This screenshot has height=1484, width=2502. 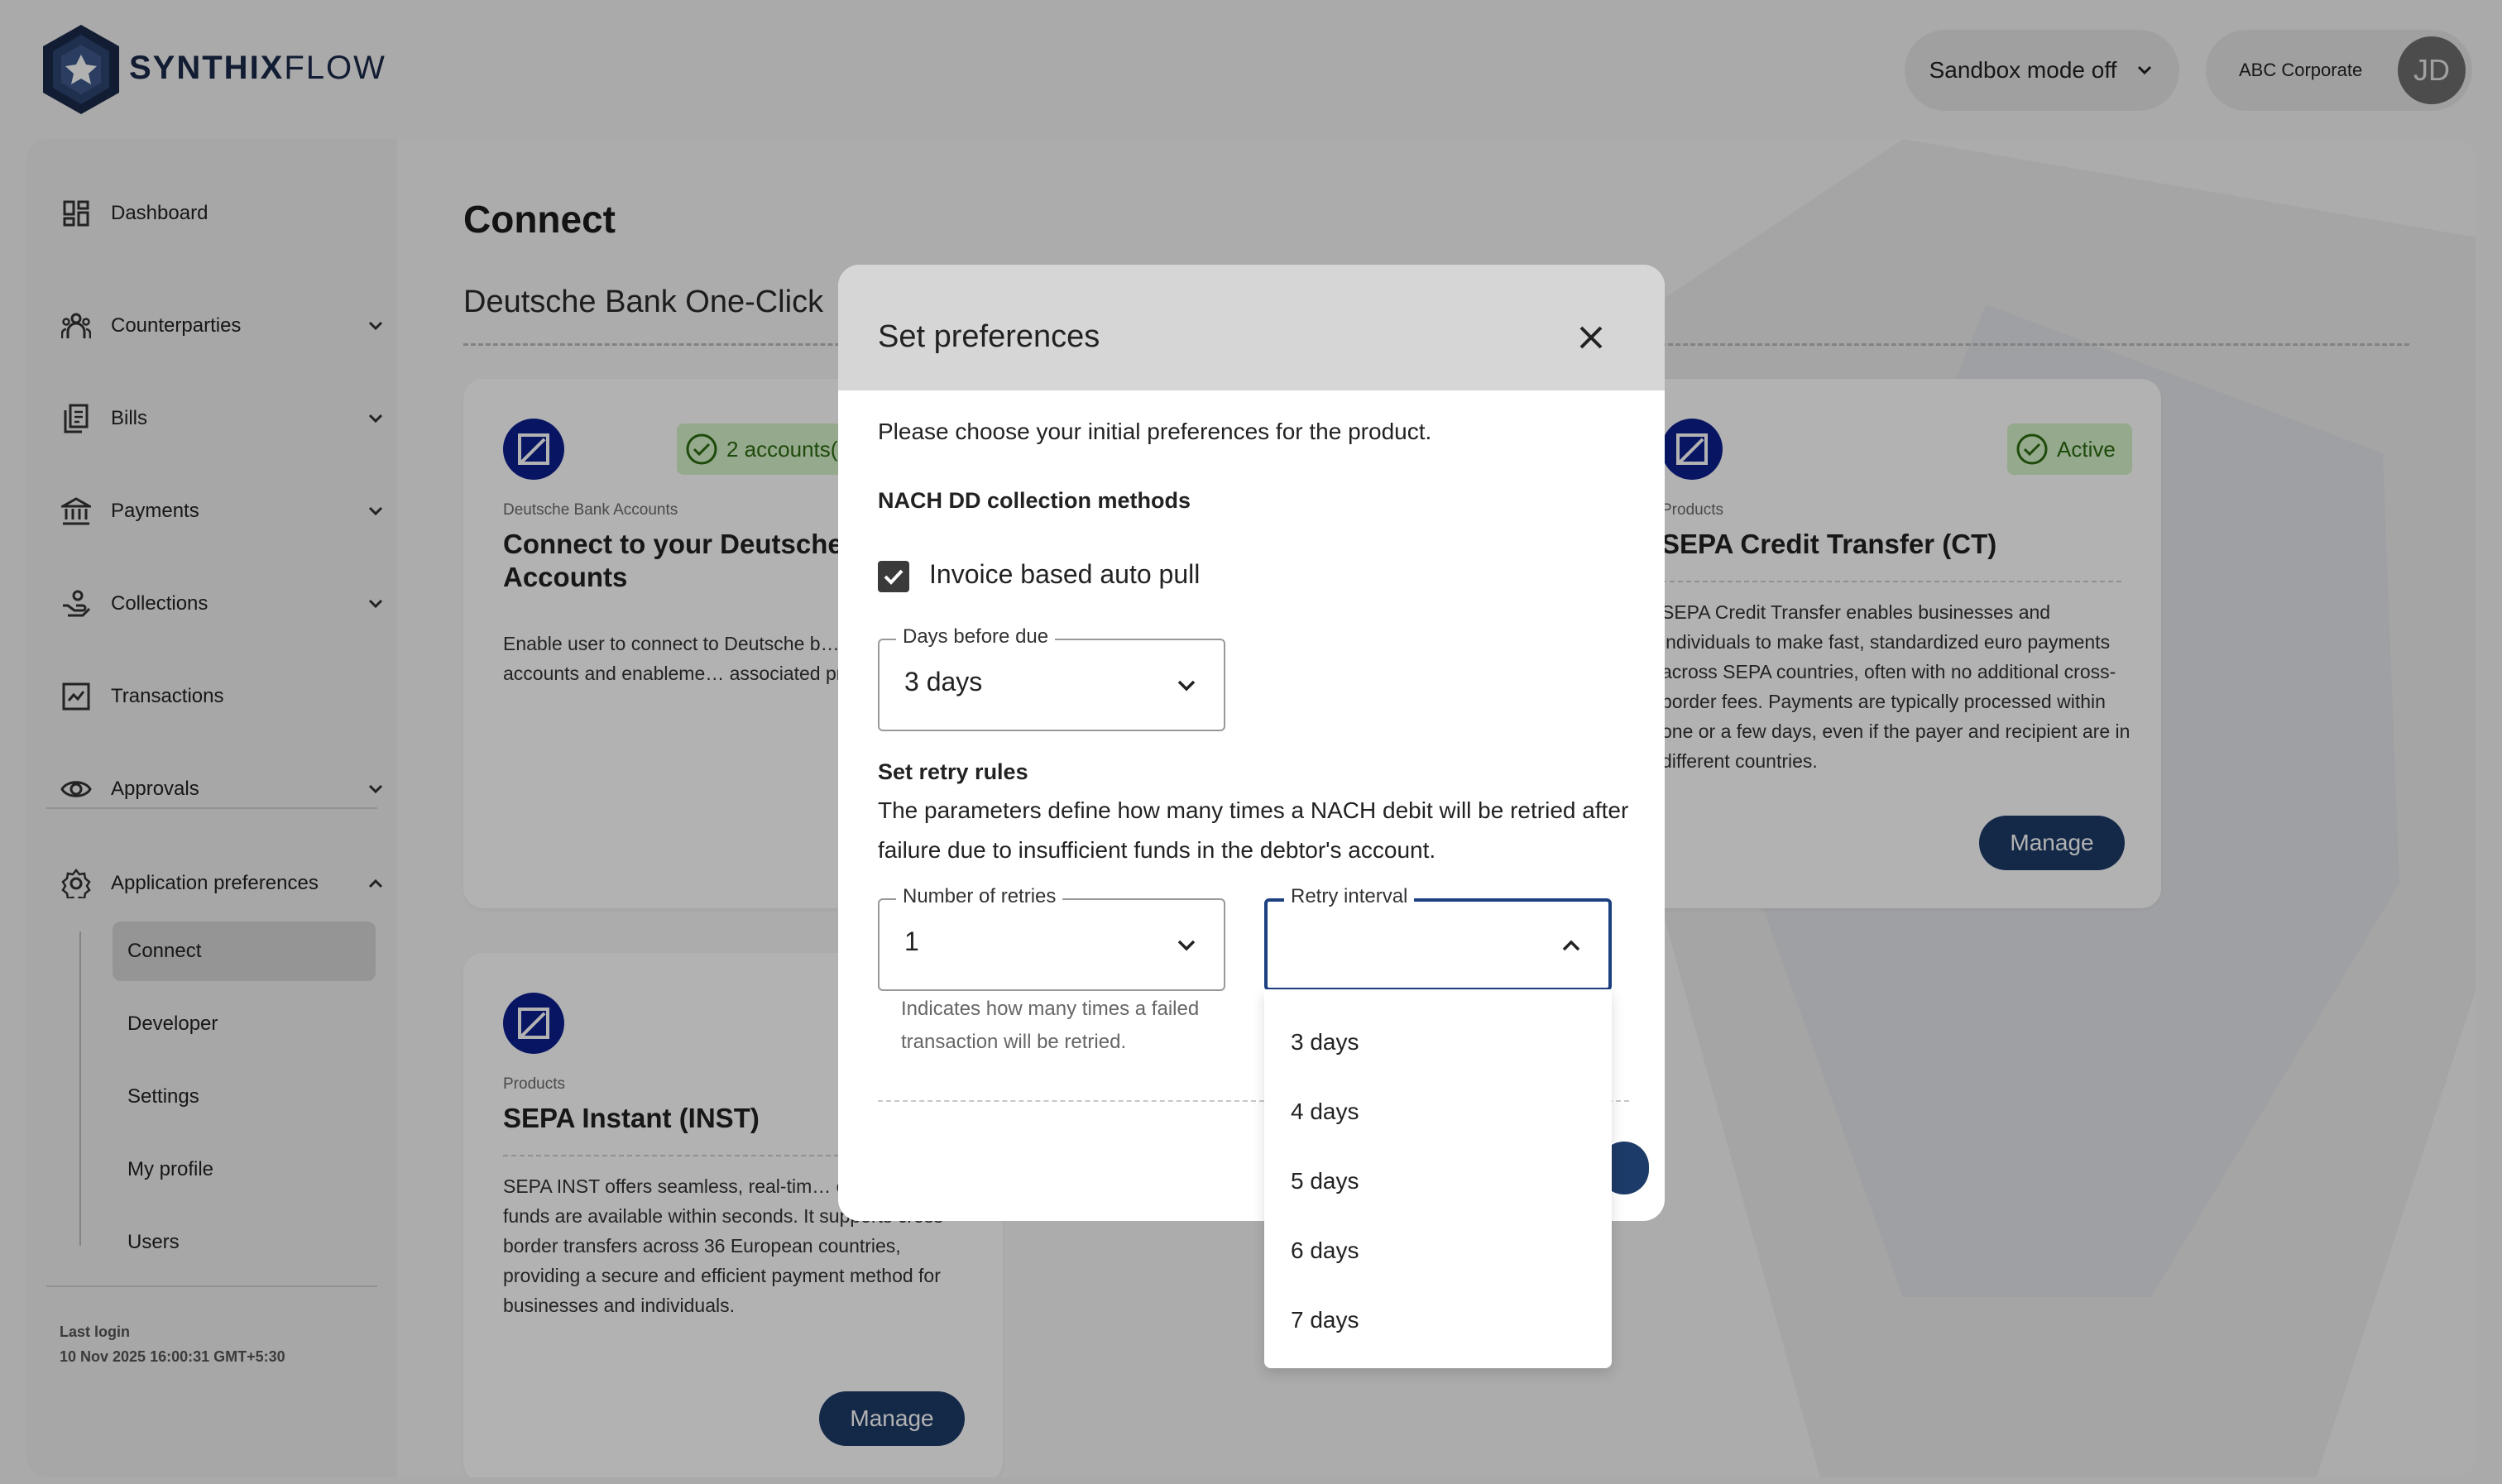 I want to click on modal-header: Set preferences, so click(x=1251, y=327).